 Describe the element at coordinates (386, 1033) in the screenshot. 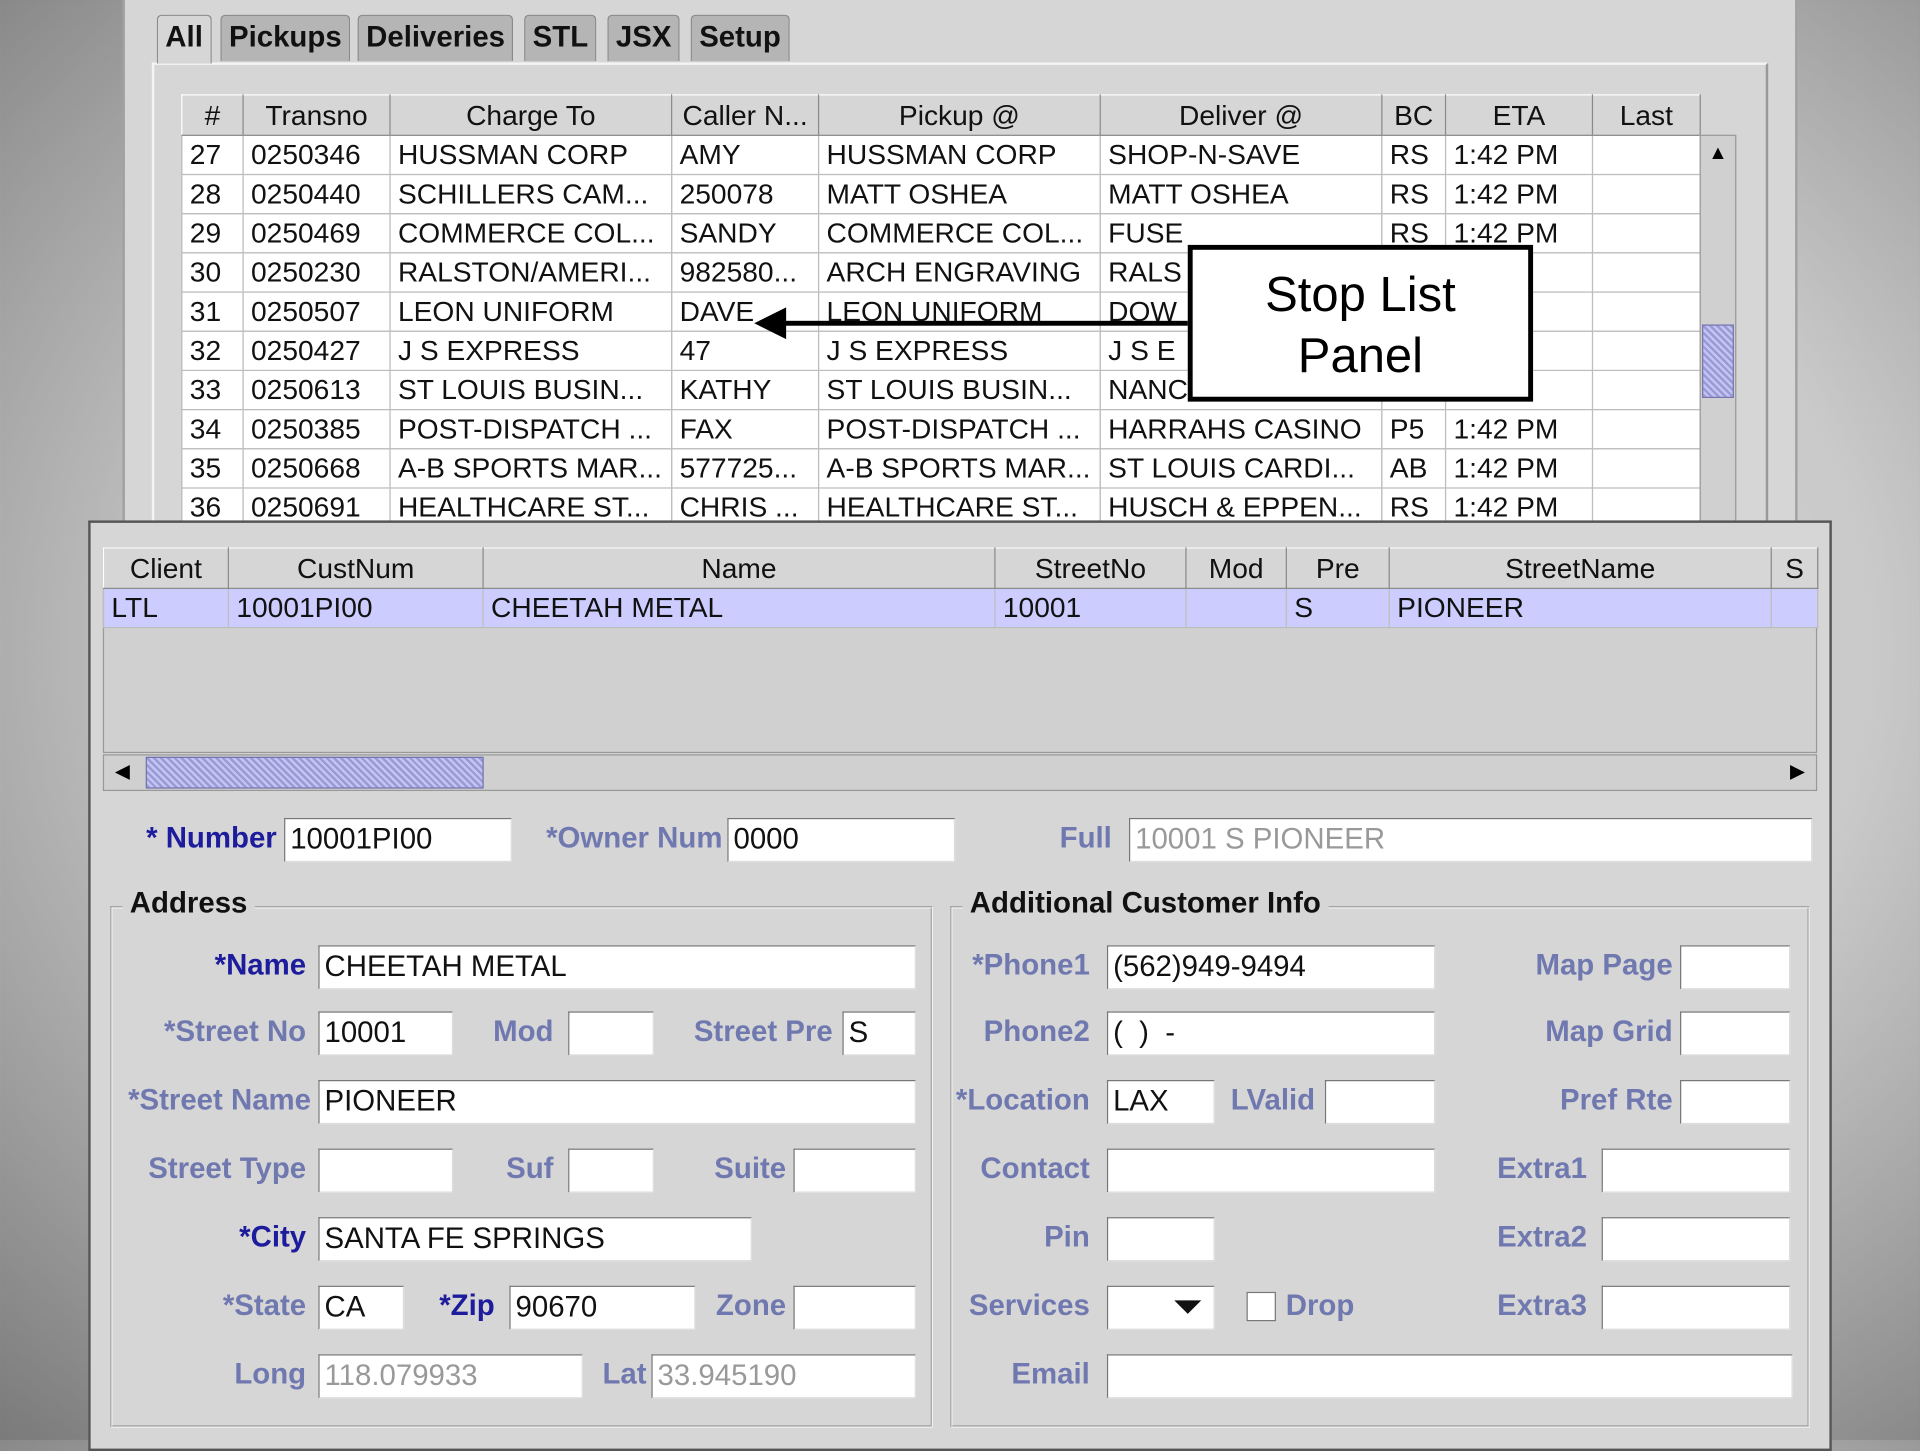

I see `street-no-input: 10001` at that location.